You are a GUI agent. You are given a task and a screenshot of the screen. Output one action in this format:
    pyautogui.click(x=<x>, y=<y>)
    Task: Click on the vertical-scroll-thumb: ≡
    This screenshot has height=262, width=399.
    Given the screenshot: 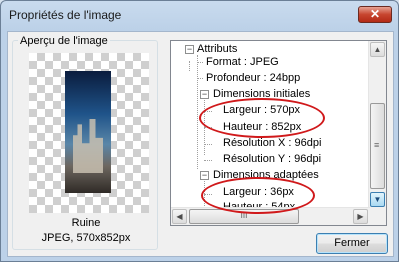 What is the action you would take?
    pyautogui.click(x=377, y=146)
    